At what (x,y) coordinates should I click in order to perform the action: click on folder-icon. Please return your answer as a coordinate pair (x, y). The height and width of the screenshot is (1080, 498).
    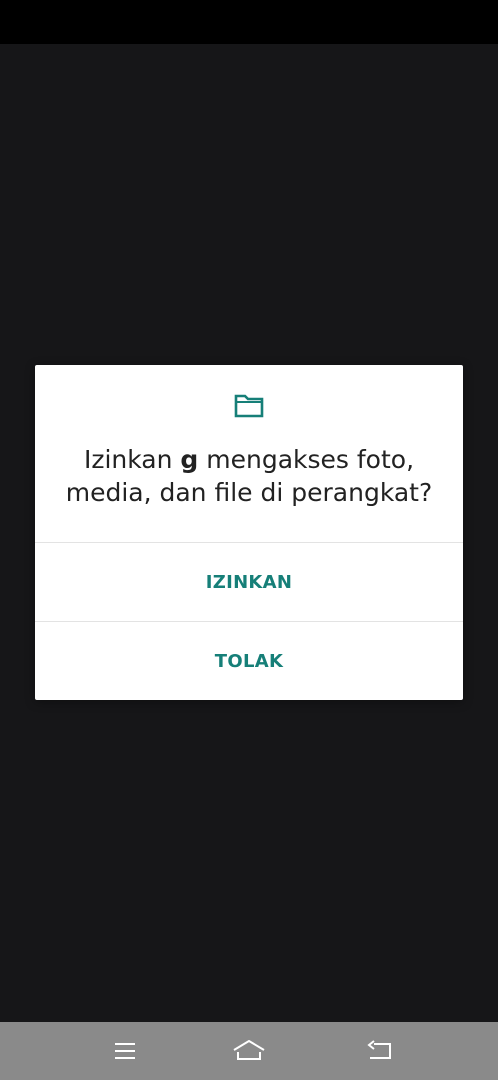
    Looking at the image, I should click on (249, 406).